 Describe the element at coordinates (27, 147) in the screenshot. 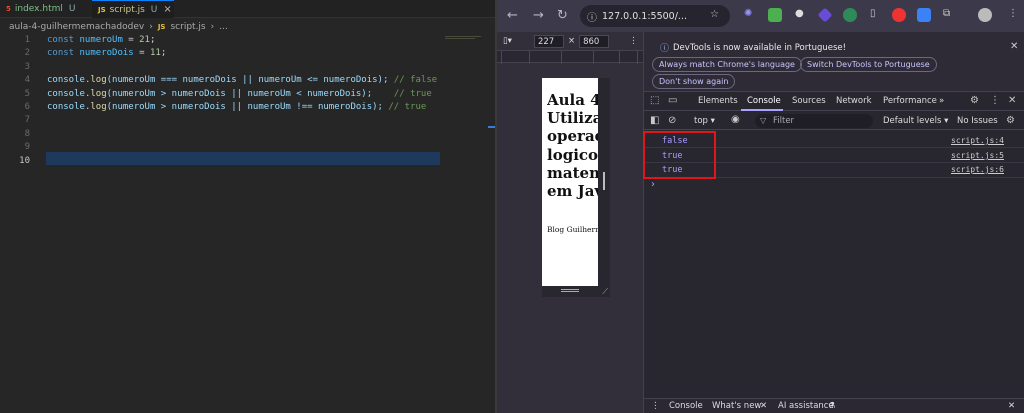

I see `line-number: 9` at that location.